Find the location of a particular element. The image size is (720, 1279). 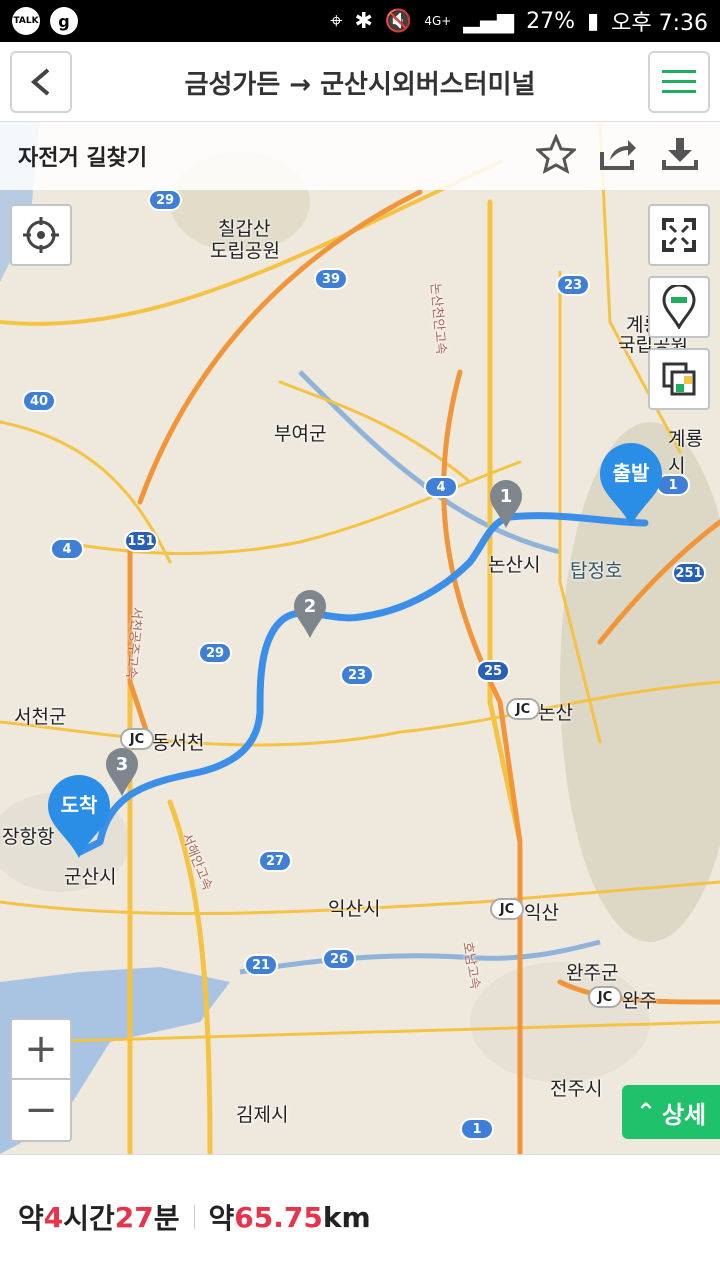

mute-icon: 🔇 is located at coordinates (398, 21).